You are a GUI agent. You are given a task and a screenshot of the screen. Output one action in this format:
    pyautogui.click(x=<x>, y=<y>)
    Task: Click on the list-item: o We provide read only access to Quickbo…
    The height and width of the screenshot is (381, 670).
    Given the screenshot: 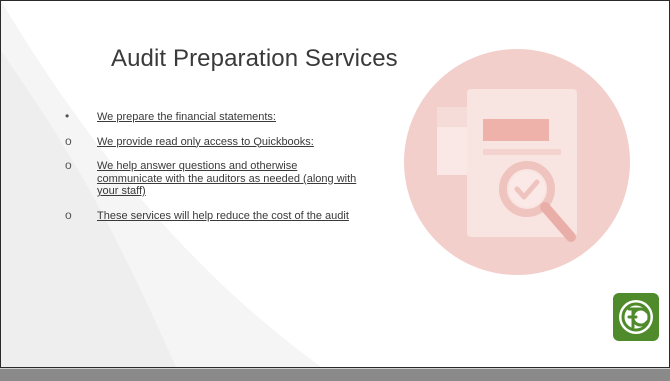 What is the action you would take?
    pyautogui.click(x=213, y=141)
    